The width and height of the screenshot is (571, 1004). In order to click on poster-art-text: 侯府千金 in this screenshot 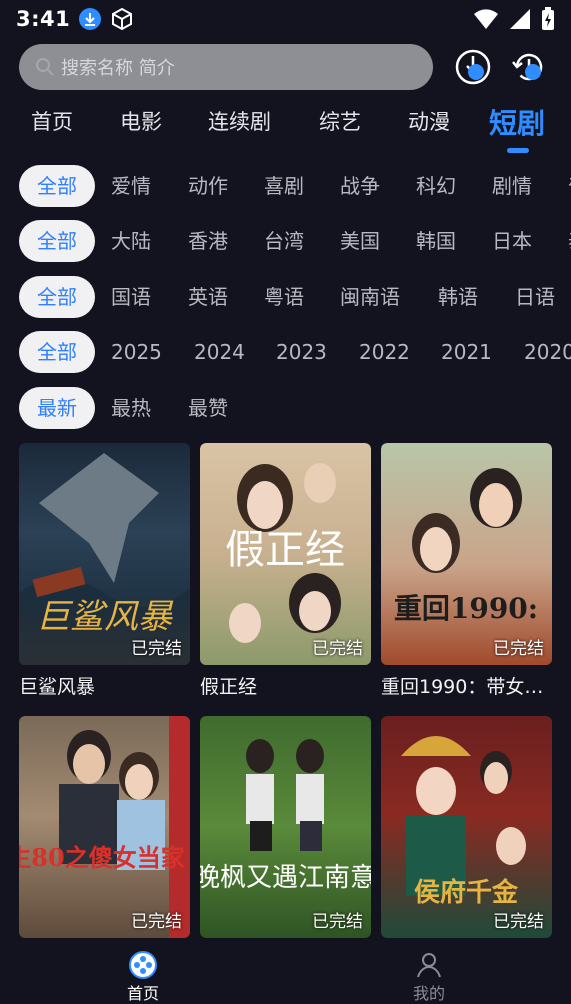, I will do `click(466, 892)`.